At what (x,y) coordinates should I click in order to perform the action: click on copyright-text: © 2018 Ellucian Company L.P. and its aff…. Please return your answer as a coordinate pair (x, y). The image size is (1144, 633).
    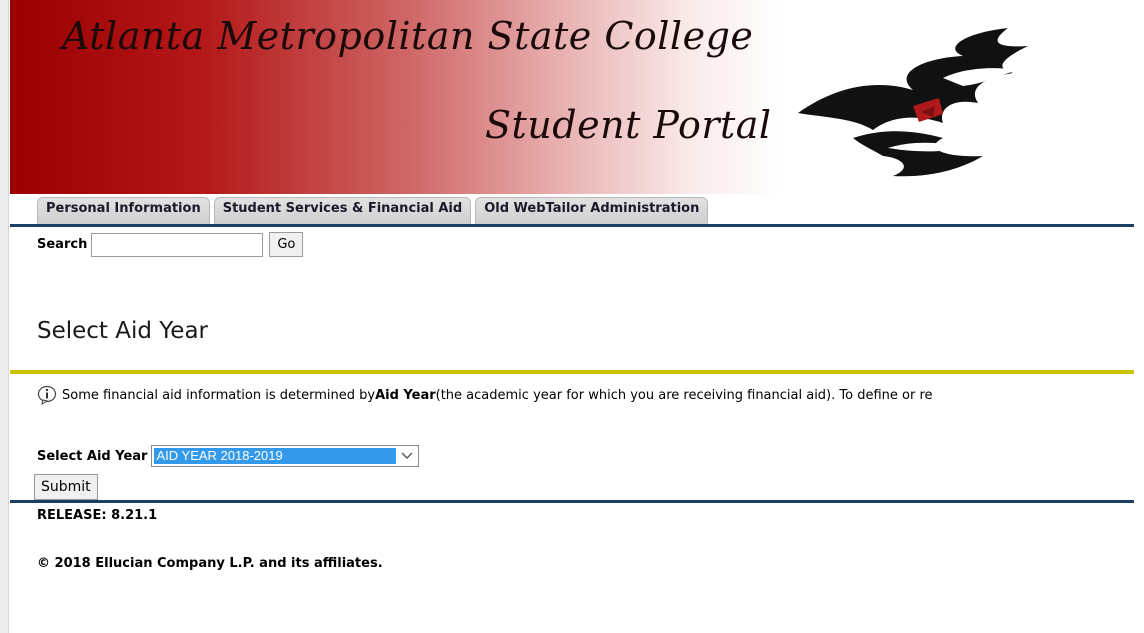
    Looking at the image, I should click on (210, 563).